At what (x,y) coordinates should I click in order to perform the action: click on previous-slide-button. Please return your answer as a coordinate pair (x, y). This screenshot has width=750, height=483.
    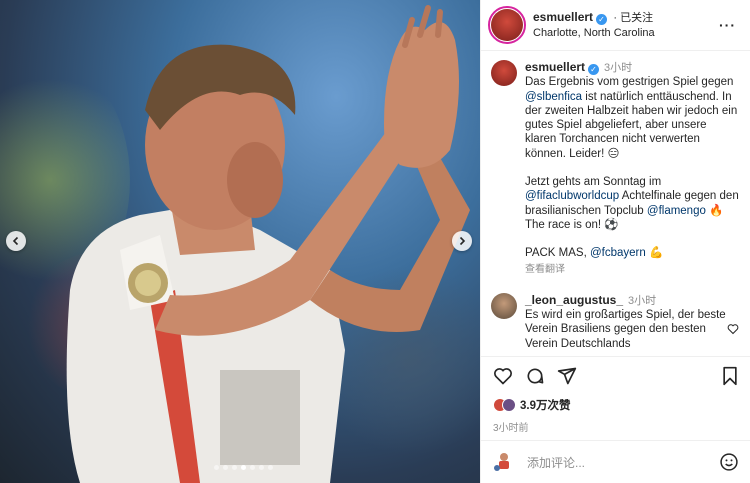
    Looking at the image, I should click on (16, 241).